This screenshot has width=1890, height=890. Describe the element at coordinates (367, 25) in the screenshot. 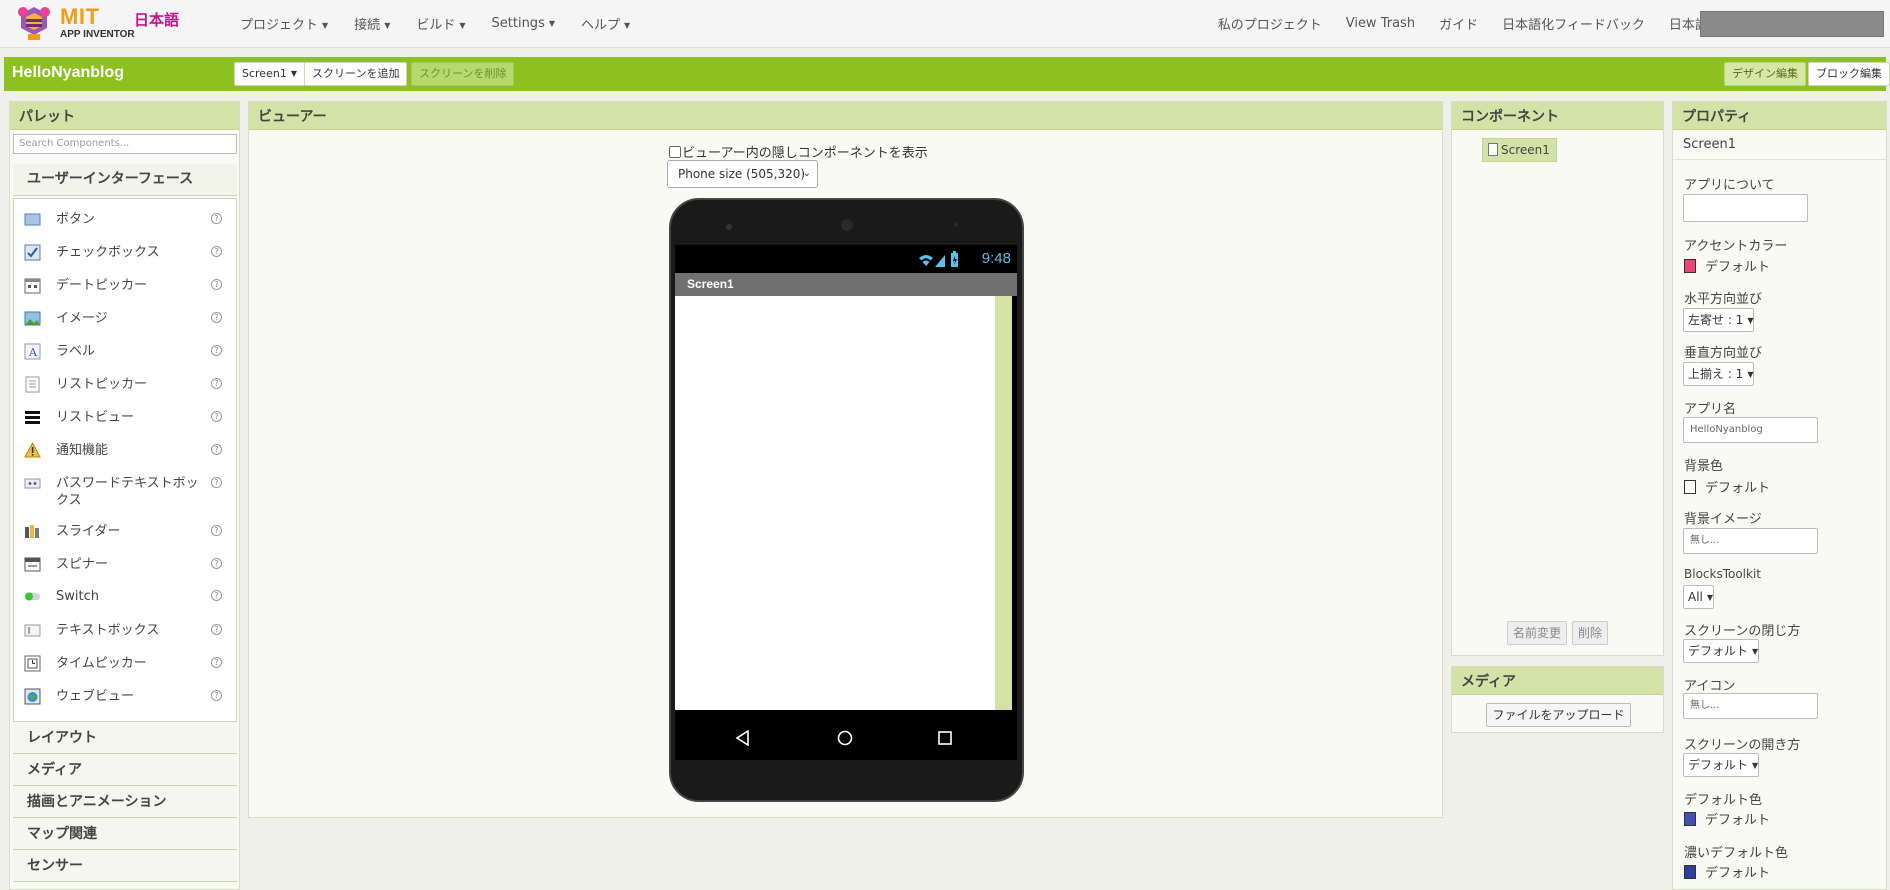

I see `menu-connect-label: 接続` at that location.